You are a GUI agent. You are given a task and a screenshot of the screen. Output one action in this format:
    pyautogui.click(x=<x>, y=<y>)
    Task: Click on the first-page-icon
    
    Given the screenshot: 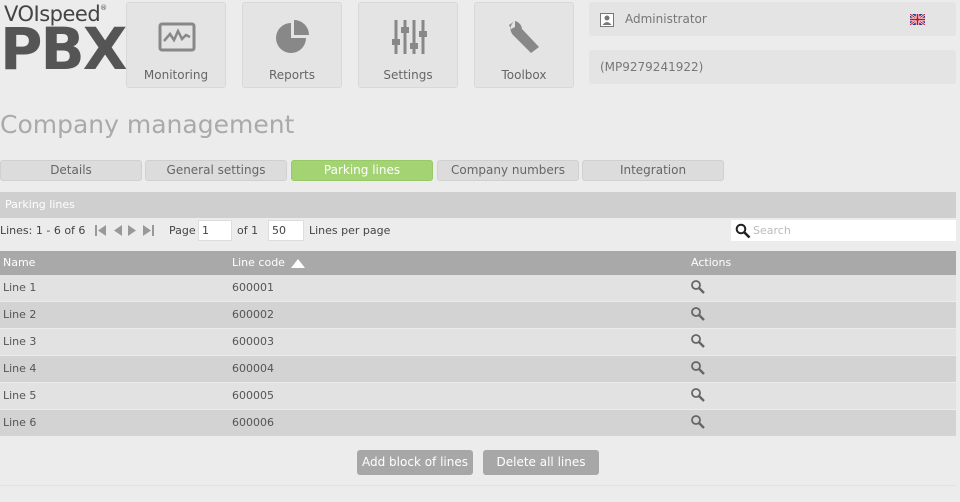 What is the action you would take?
    pyautogui.click(x=100, y=230)
    